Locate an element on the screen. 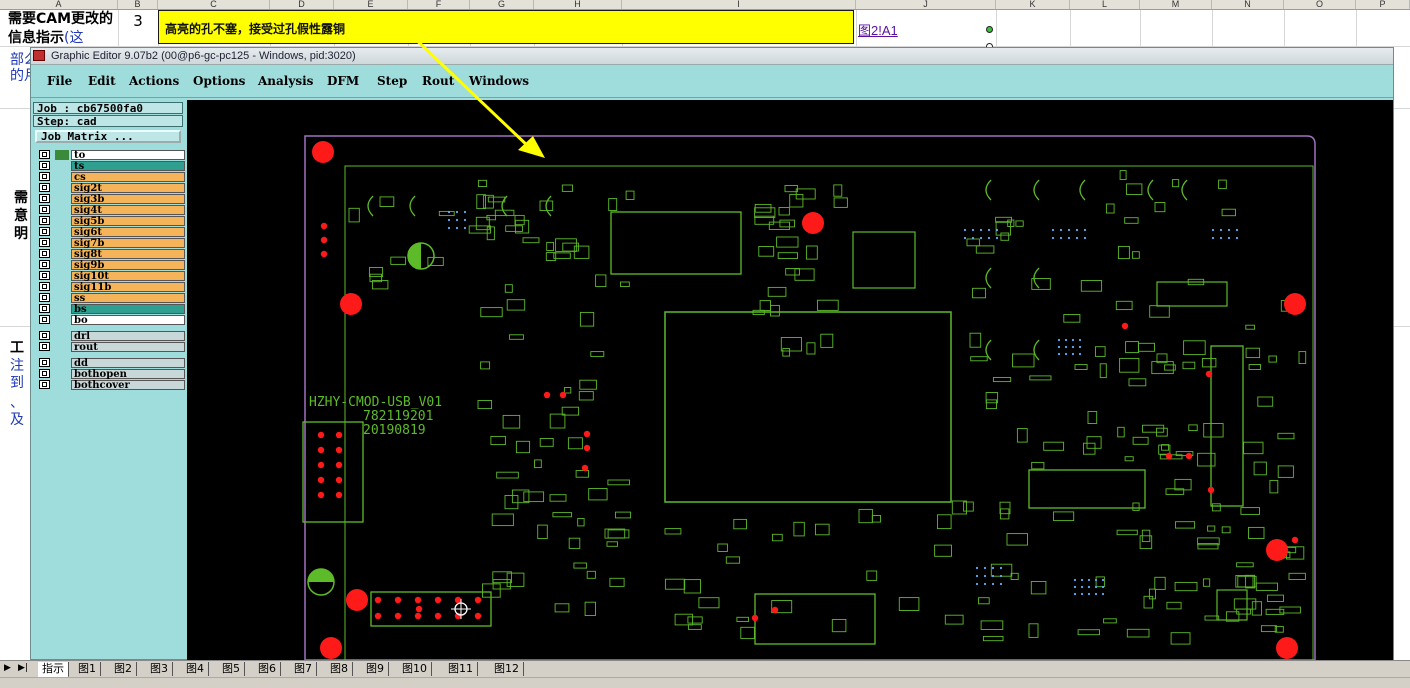  layer-name: sig6t is located at coordinates (128, 232).